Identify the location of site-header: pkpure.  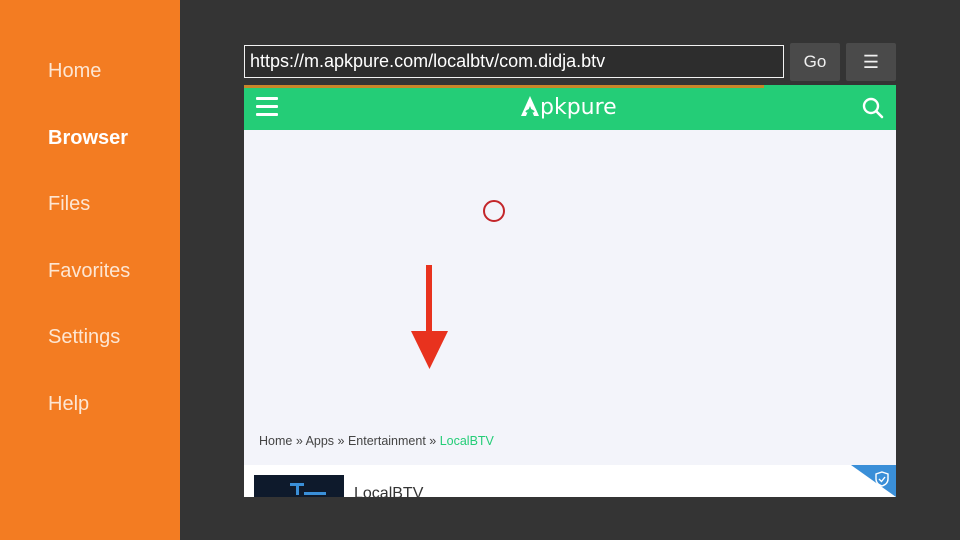
(570, 107).